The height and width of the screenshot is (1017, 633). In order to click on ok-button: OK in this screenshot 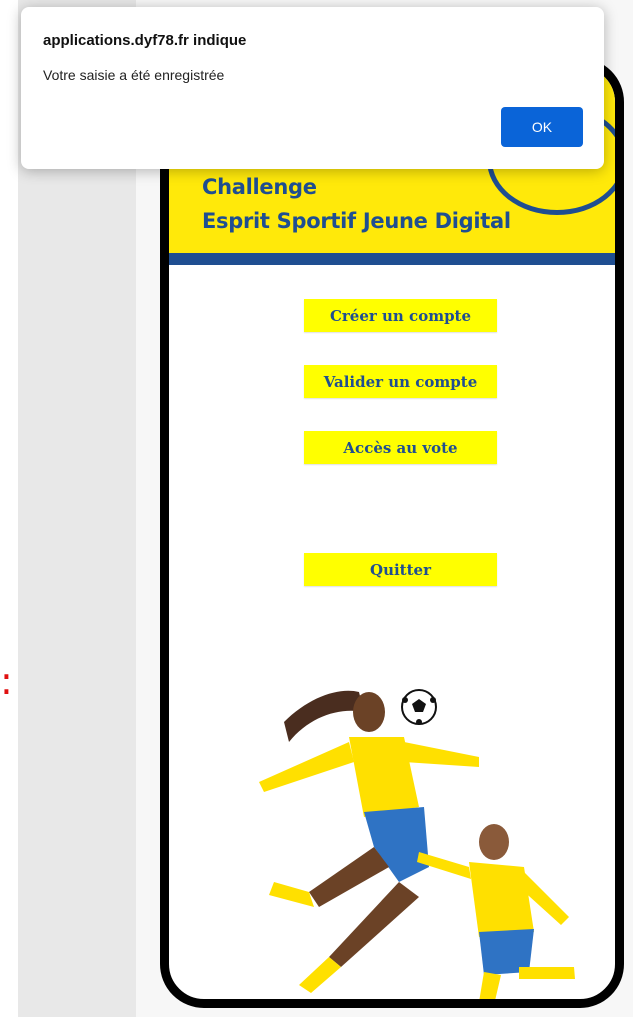, I will do `click(542, 127)`.